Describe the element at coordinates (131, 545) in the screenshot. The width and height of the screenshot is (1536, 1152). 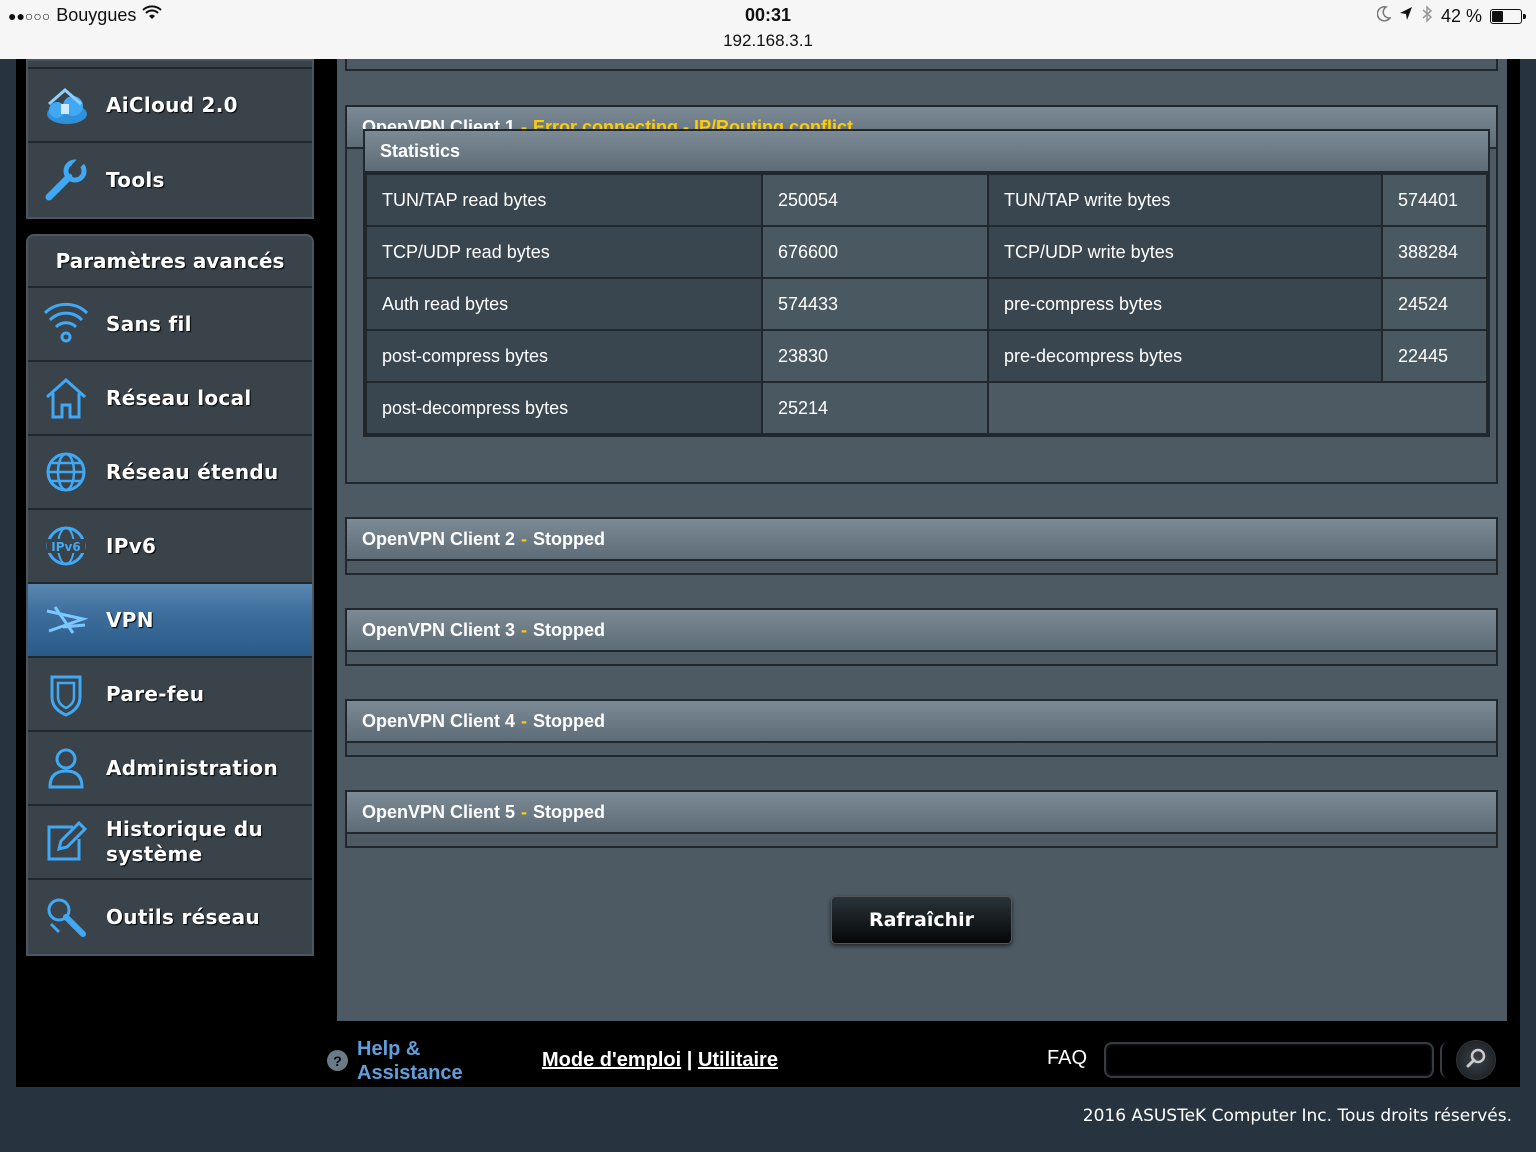
I see `sidebar-item-label: IPv6` at that location.